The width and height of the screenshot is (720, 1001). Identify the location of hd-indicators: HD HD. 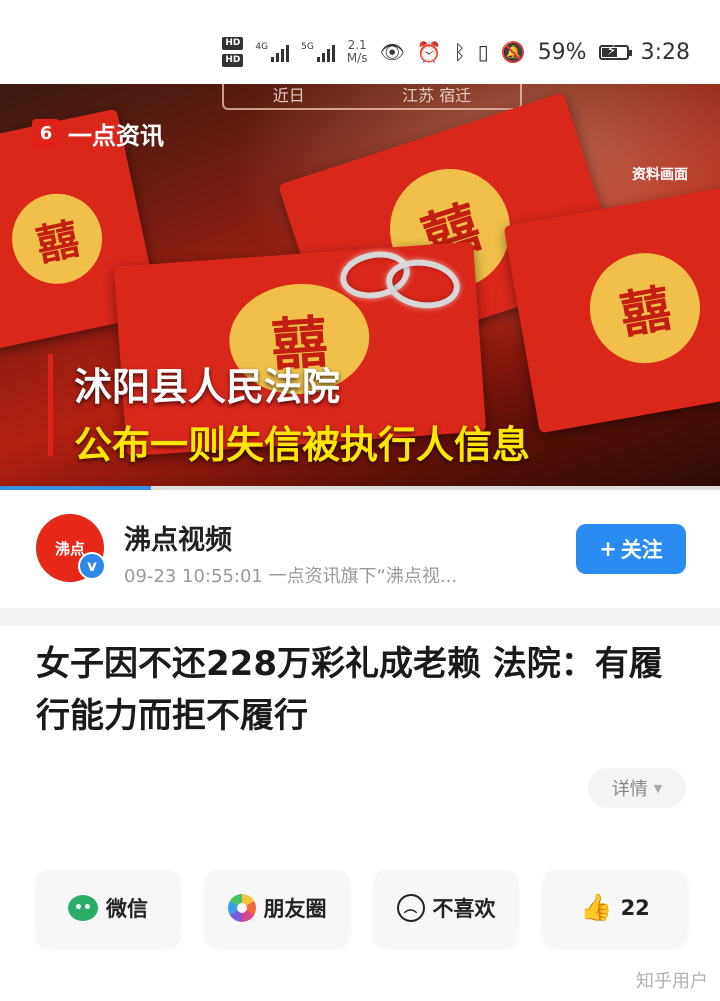
(233, 52).